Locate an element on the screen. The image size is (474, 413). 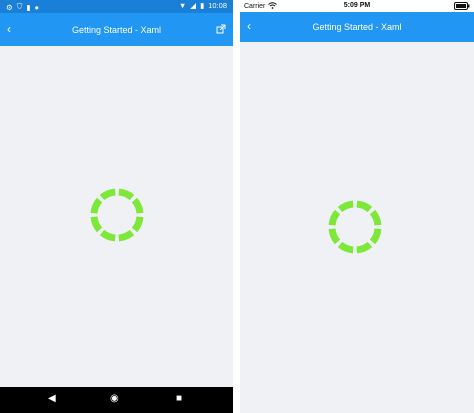
android-status-bar: ⚙ ⛉ ▮ ● ▼ ◢ ▮ 10:08 is located at coordinates (116, 6).